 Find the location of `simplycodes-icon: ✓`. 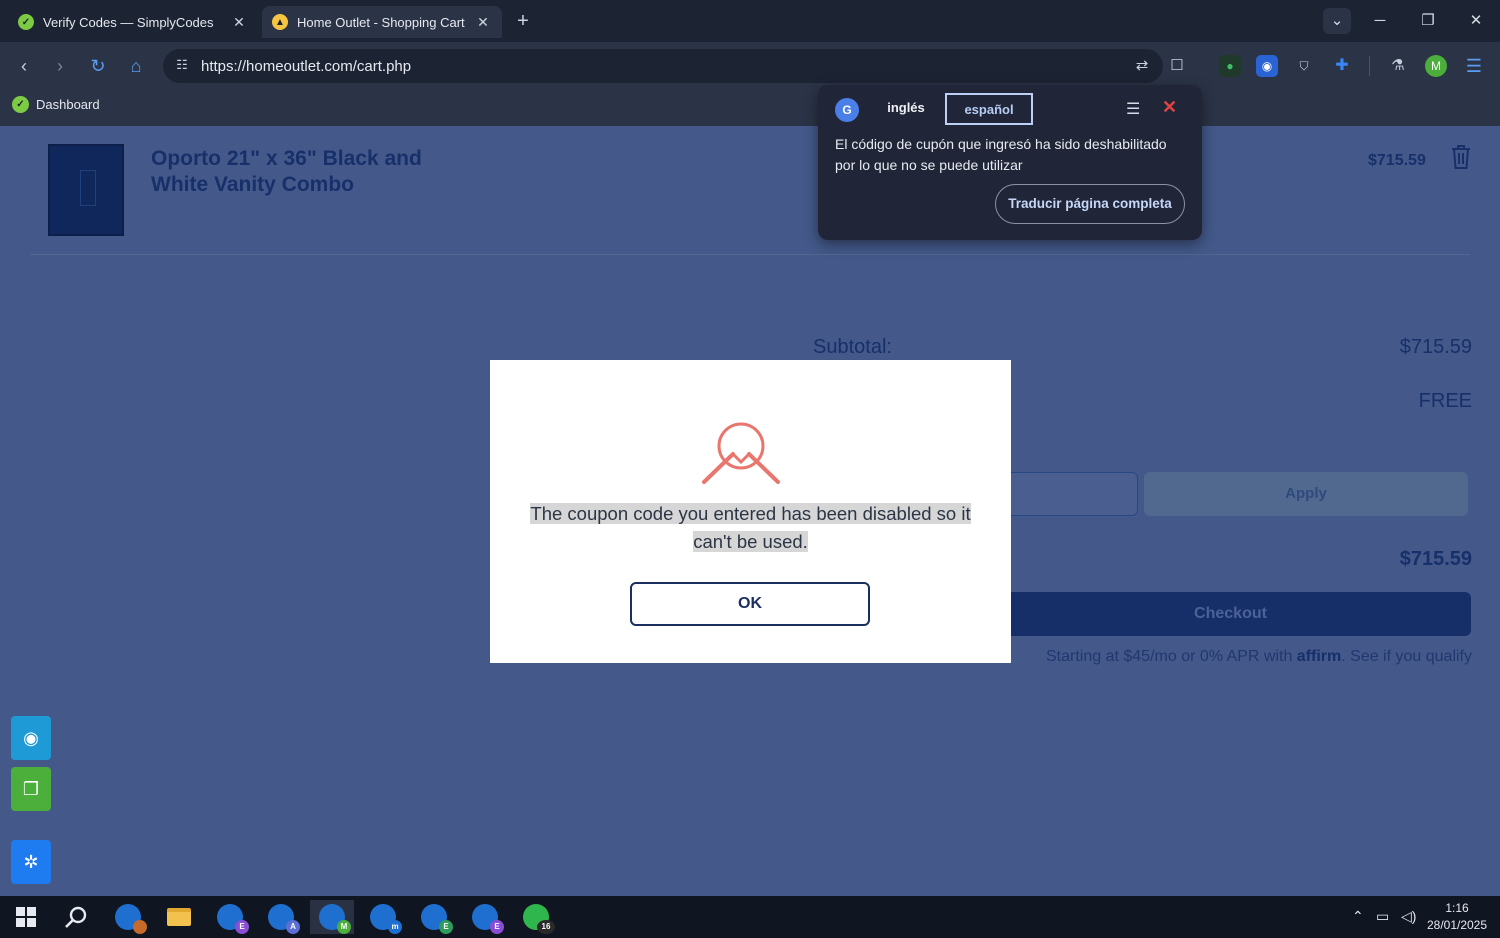

simplycodes-icon: ✓ is located at coordinates (20, 104).